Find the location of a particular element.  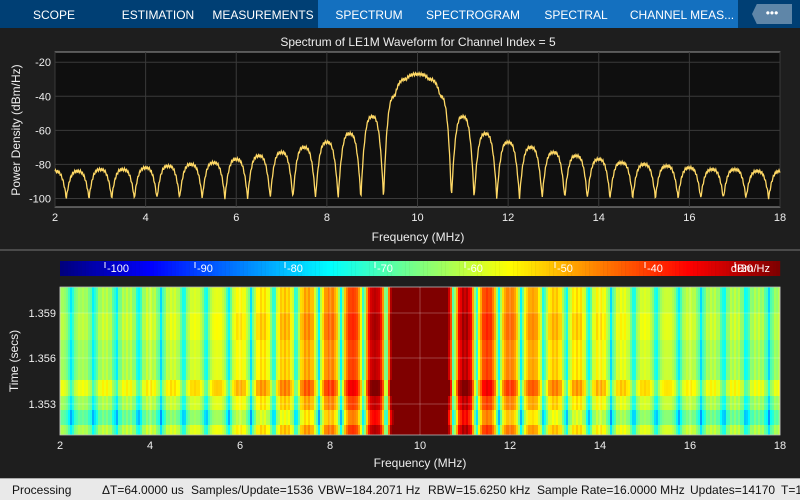

y-tick-label: 1.353 is located at coordinates (42, 405).